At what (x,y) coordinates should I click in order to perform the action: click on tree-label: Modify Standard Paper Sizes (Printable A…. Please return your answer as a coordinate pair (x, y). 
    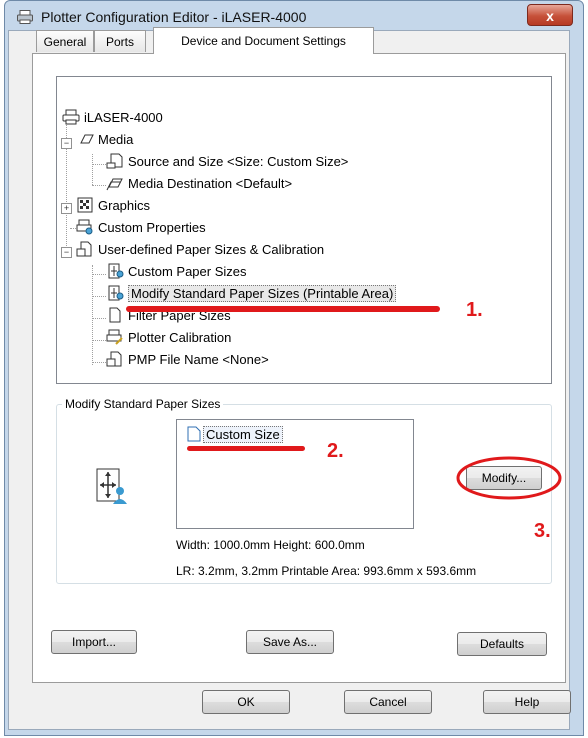
    Looking at the image, I should click on (262, 293).